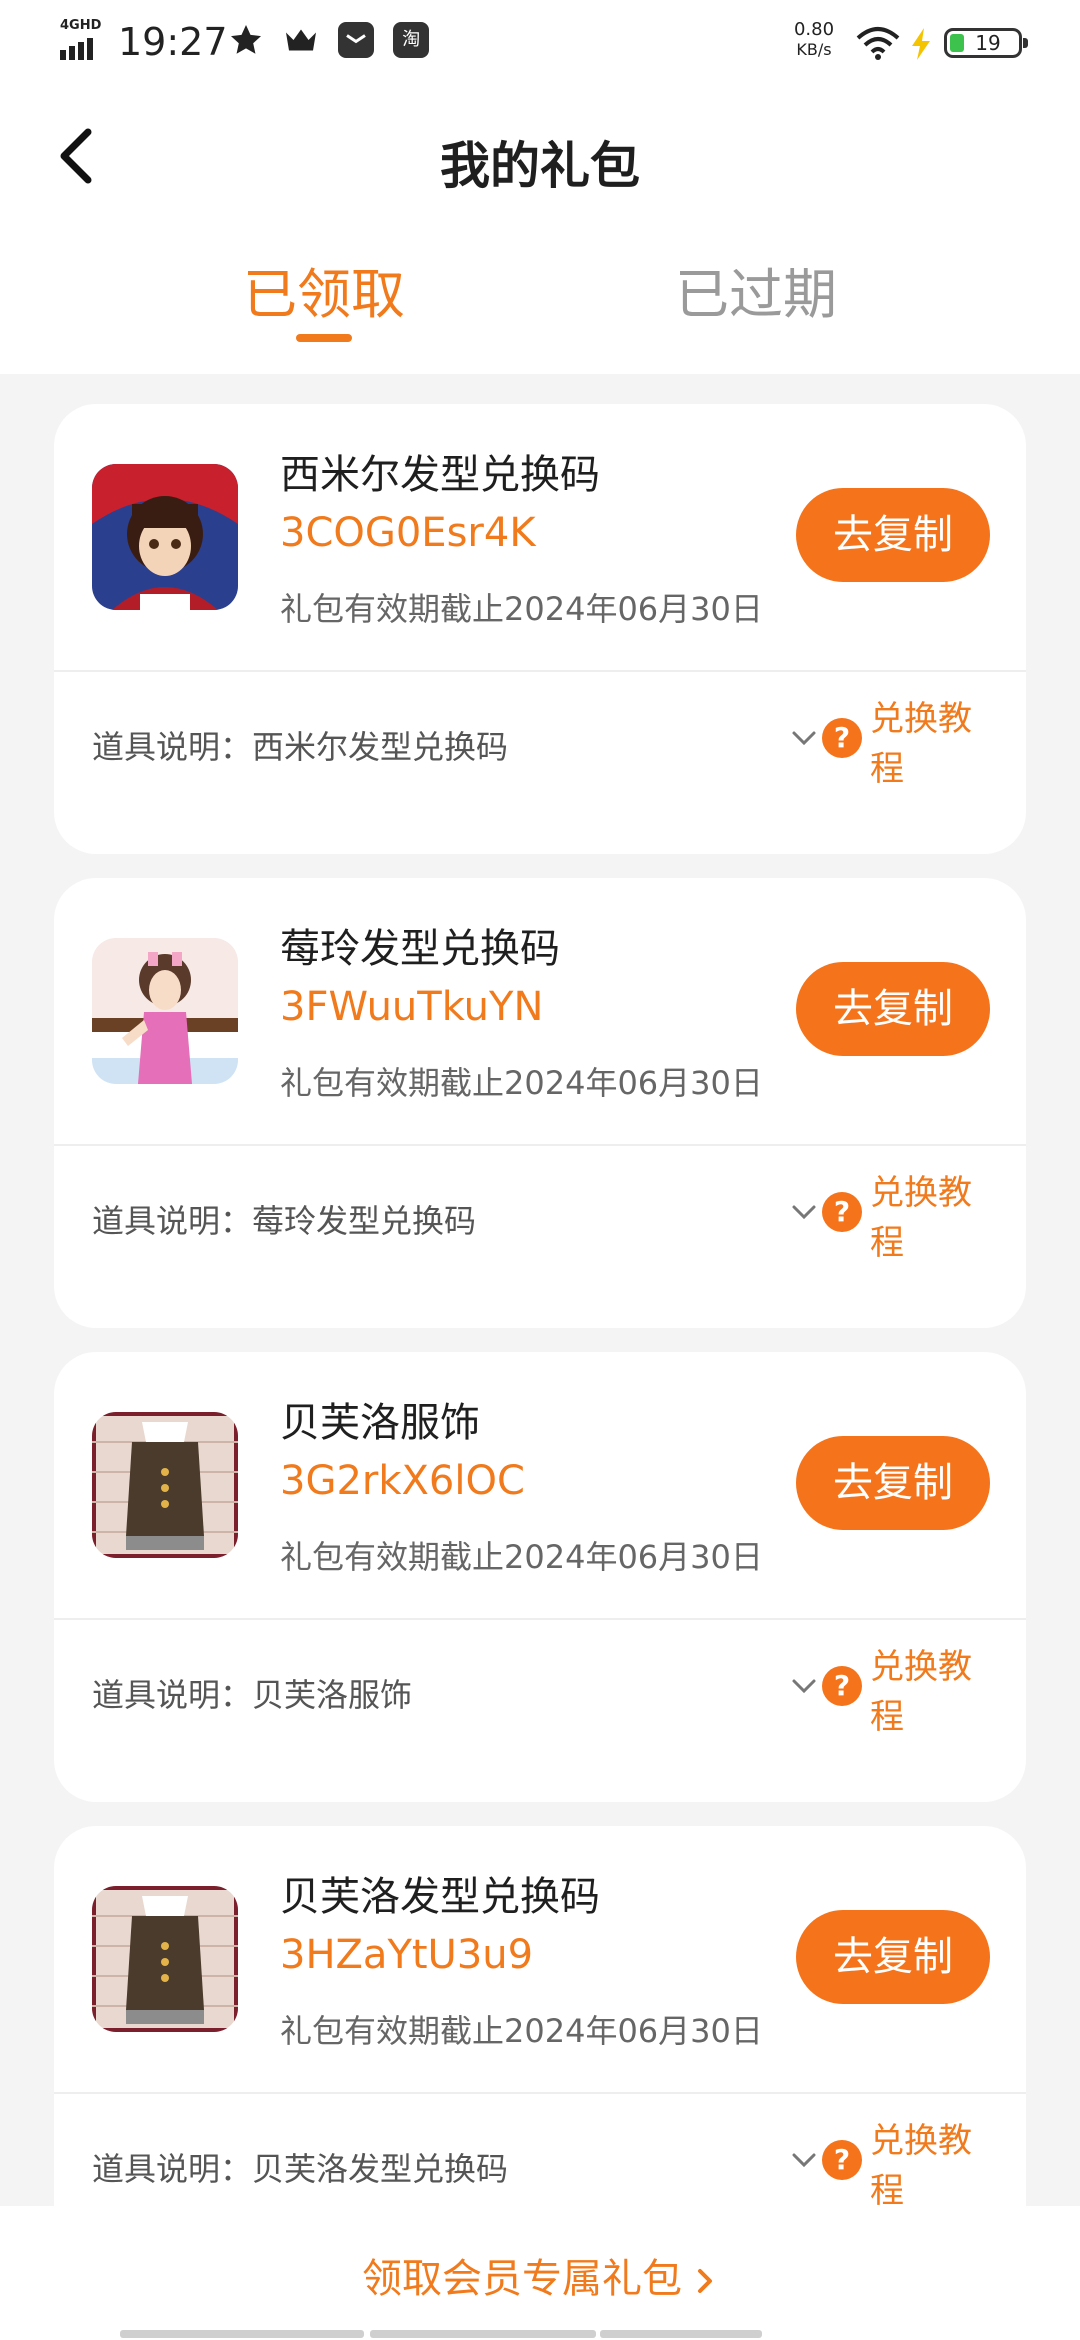 This screenshot has width=1080, height=2340. Describe the element at coordinates (814, 49) in the screenshot. I see `speed-unit: KB/s` at that location.